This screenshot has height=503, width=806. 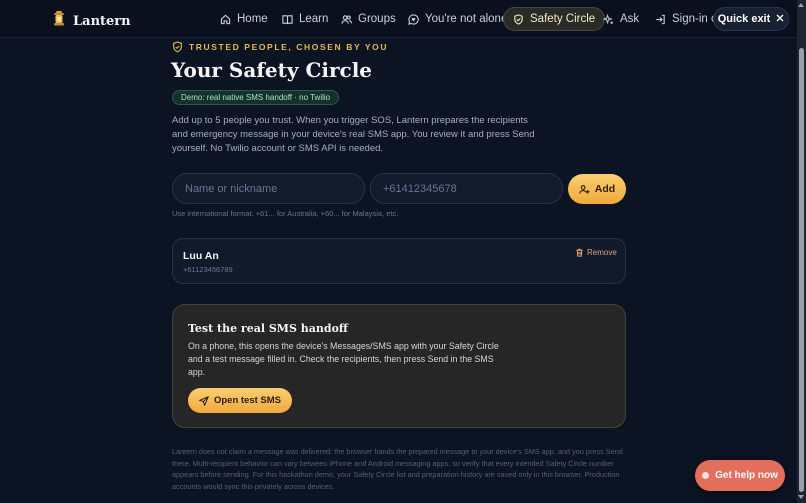 I want to click on close-icon, so click(x=780, y=19).